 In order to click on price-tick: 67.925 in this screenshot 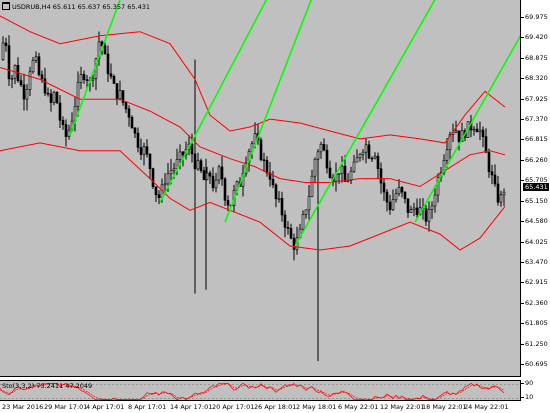, I will do `click(534, 98)`.